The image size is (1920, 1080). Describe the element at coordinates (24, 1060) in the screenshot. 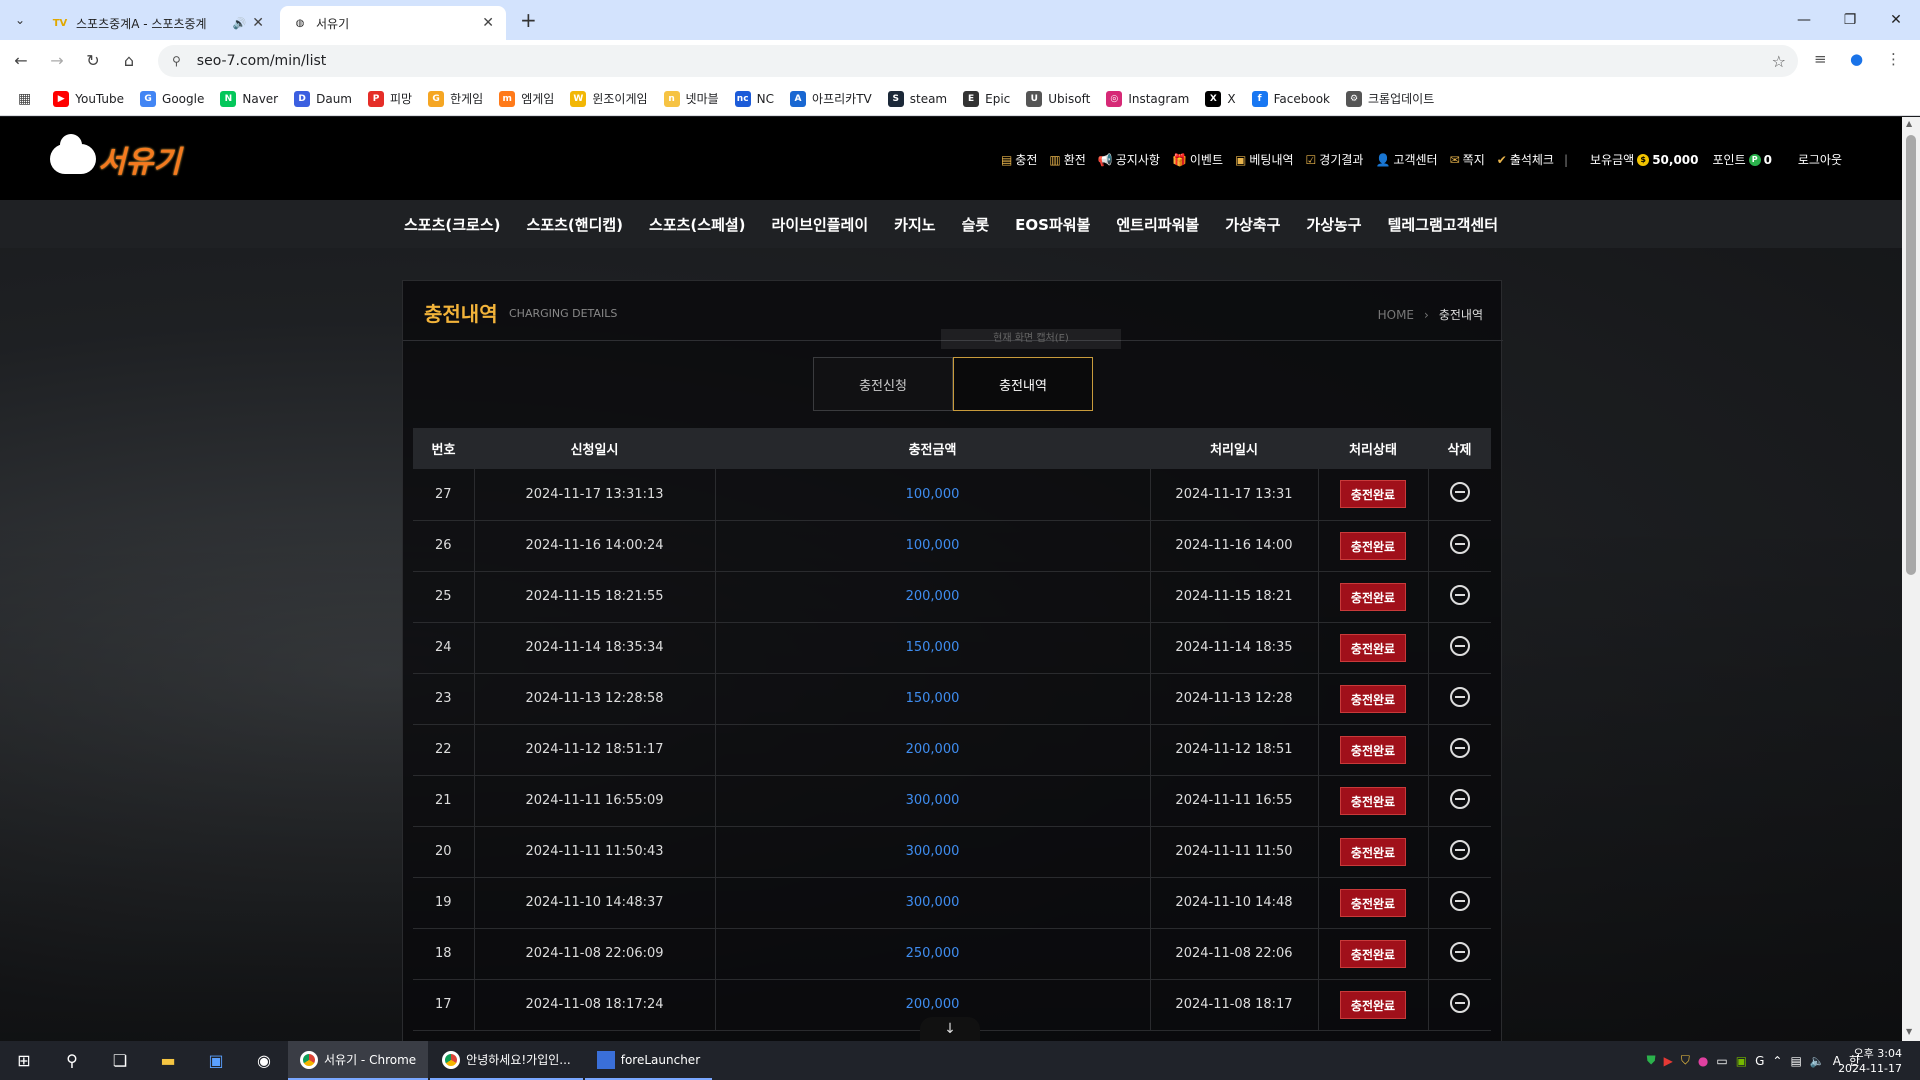

I see `windows-start-icon: ⊞` at that location.